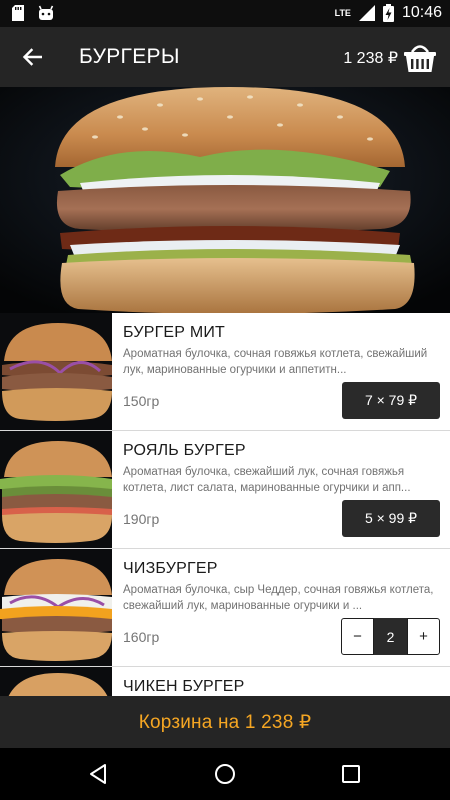 The width and height of the screenshot is (450, 800). I want to click on sd-card-icon, so click(18, 13).